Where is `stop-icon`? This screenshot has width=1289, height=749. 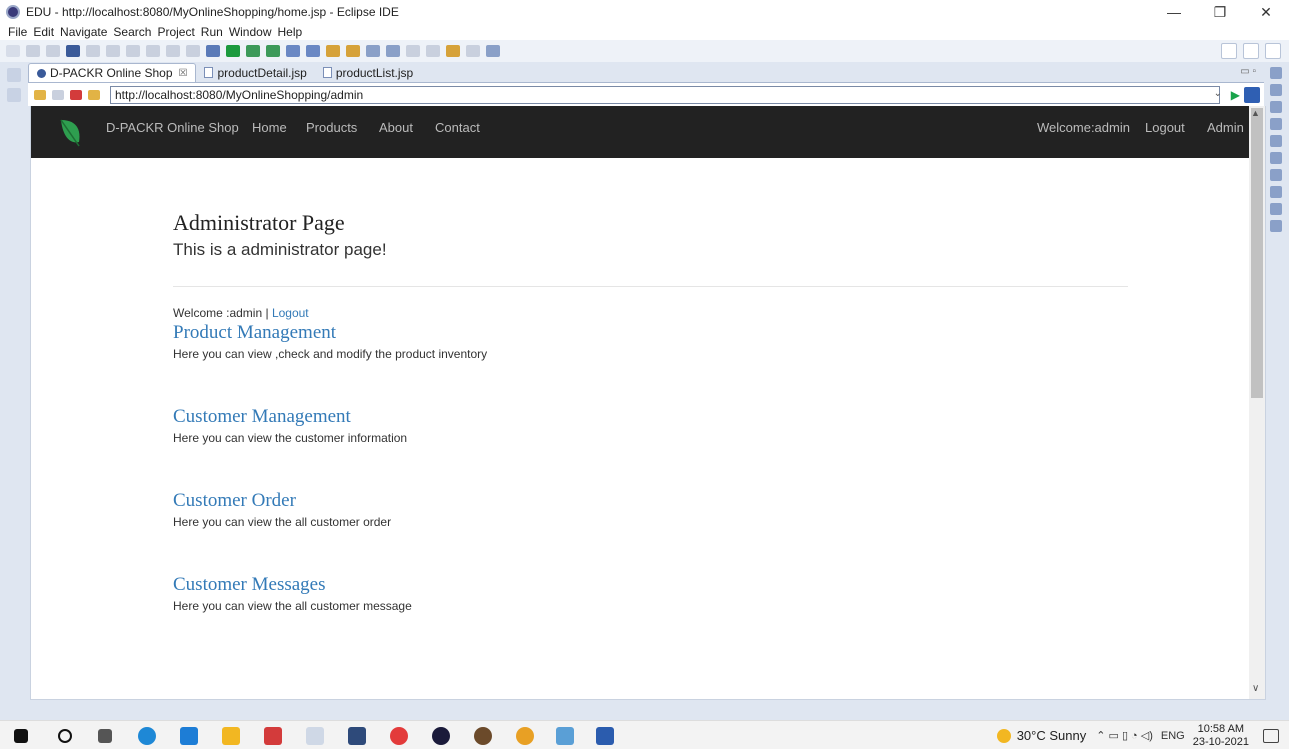
stop-icon is located at coordinates (76, 94).